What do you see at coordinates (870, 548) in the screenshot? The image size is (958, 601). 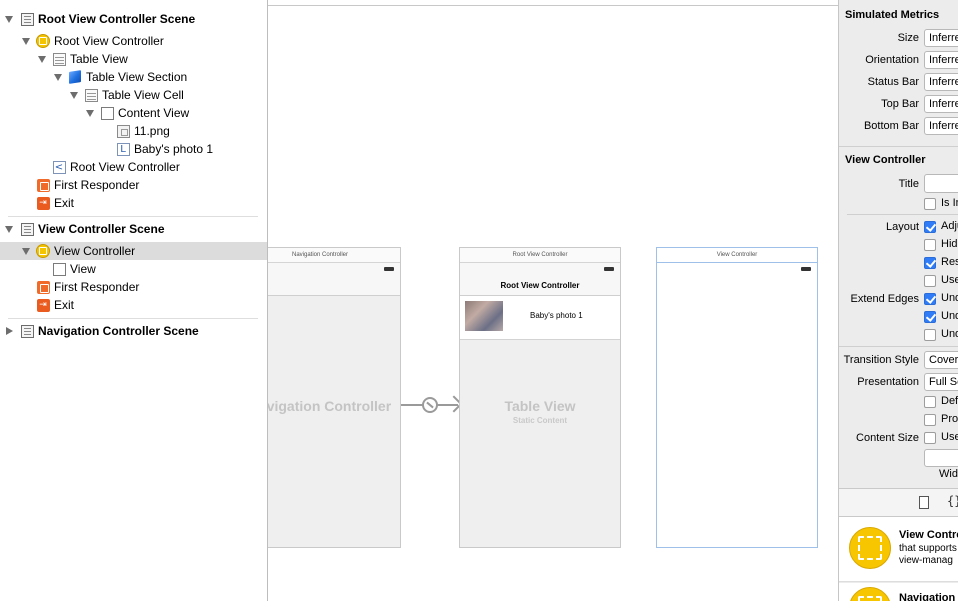 I see `view-controller-library-icon` at bounding box center [870, 548].